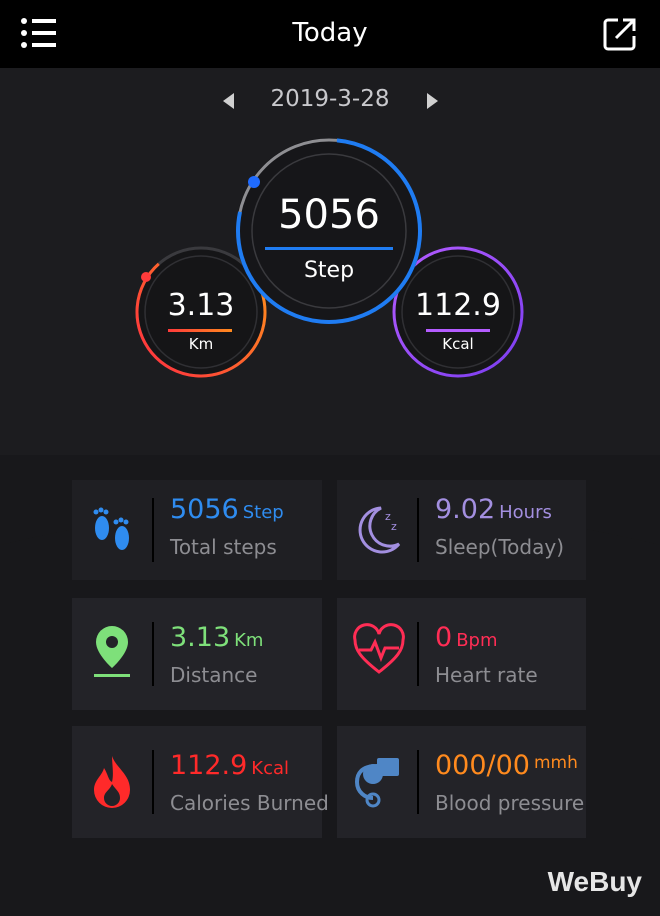 The height and width of the screenshot is (916, 660). What do you see at coordinates (200, 782) in the screenshot?
I see `calories-card: 112.9 Kcal Calories Burned` at bounding box center [200, 782].